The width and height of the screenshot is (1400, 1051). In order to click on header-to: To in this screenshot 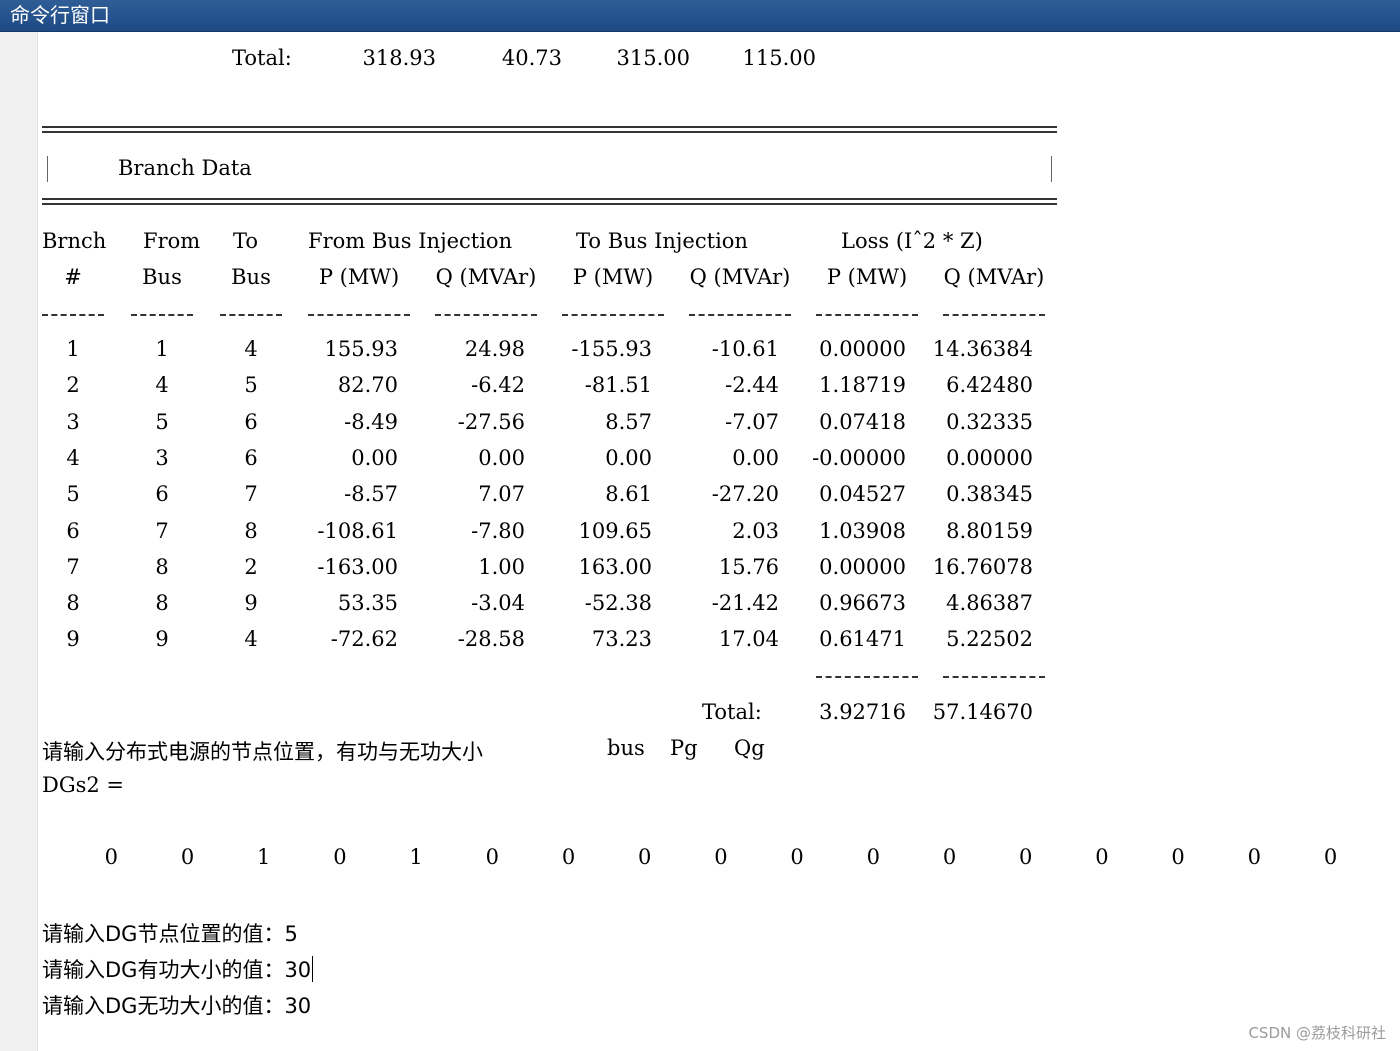, I will do `click(246, 241)`.